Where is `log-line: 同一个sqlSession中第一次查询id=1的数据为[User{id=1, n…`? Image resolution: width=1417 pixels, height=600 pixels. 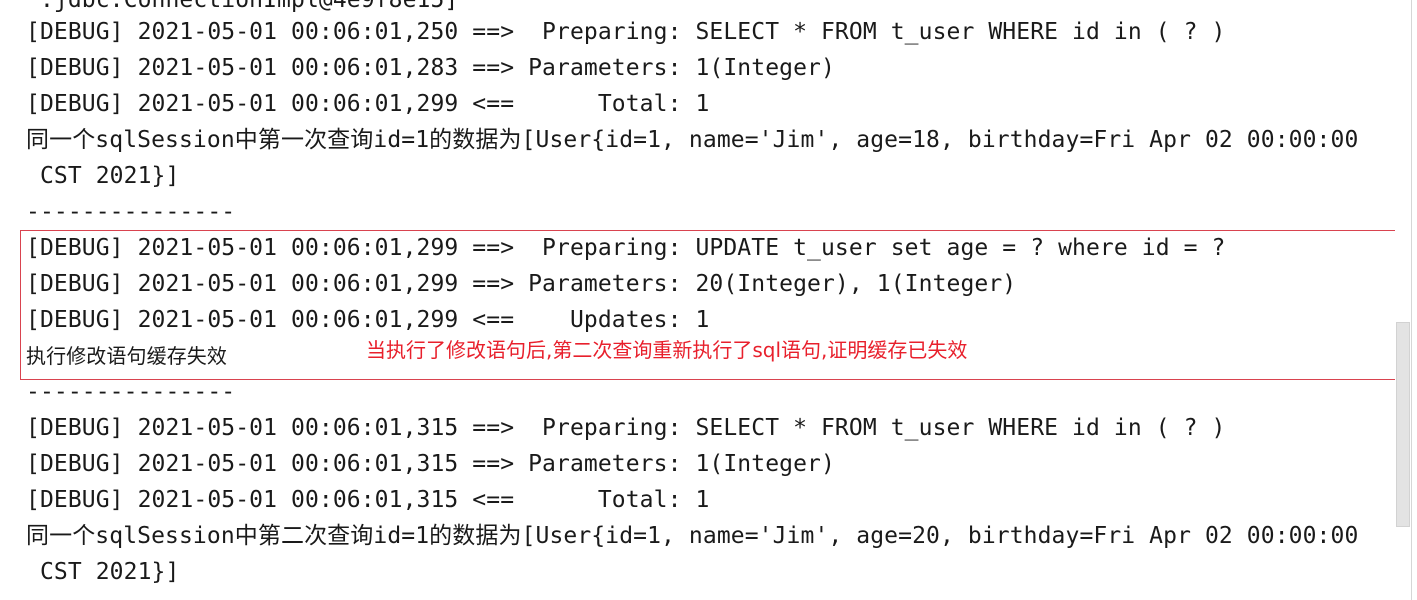 log-line: 同一个sqlSession中第一次查询id=1的数据为[User{id=1, n… is located at coordinates (692, 140).